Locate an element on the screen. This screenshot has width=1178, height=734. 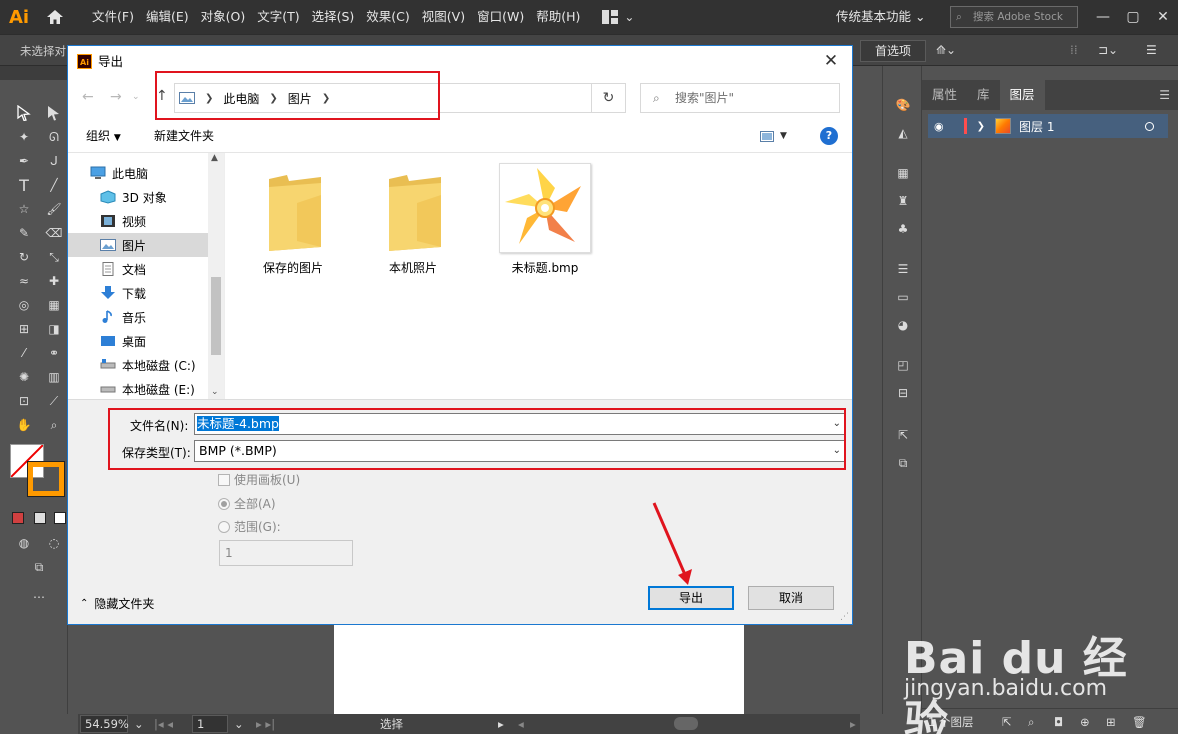
filename-history-dropdown-icon: ⌄ is located at coordinates (837, 424).